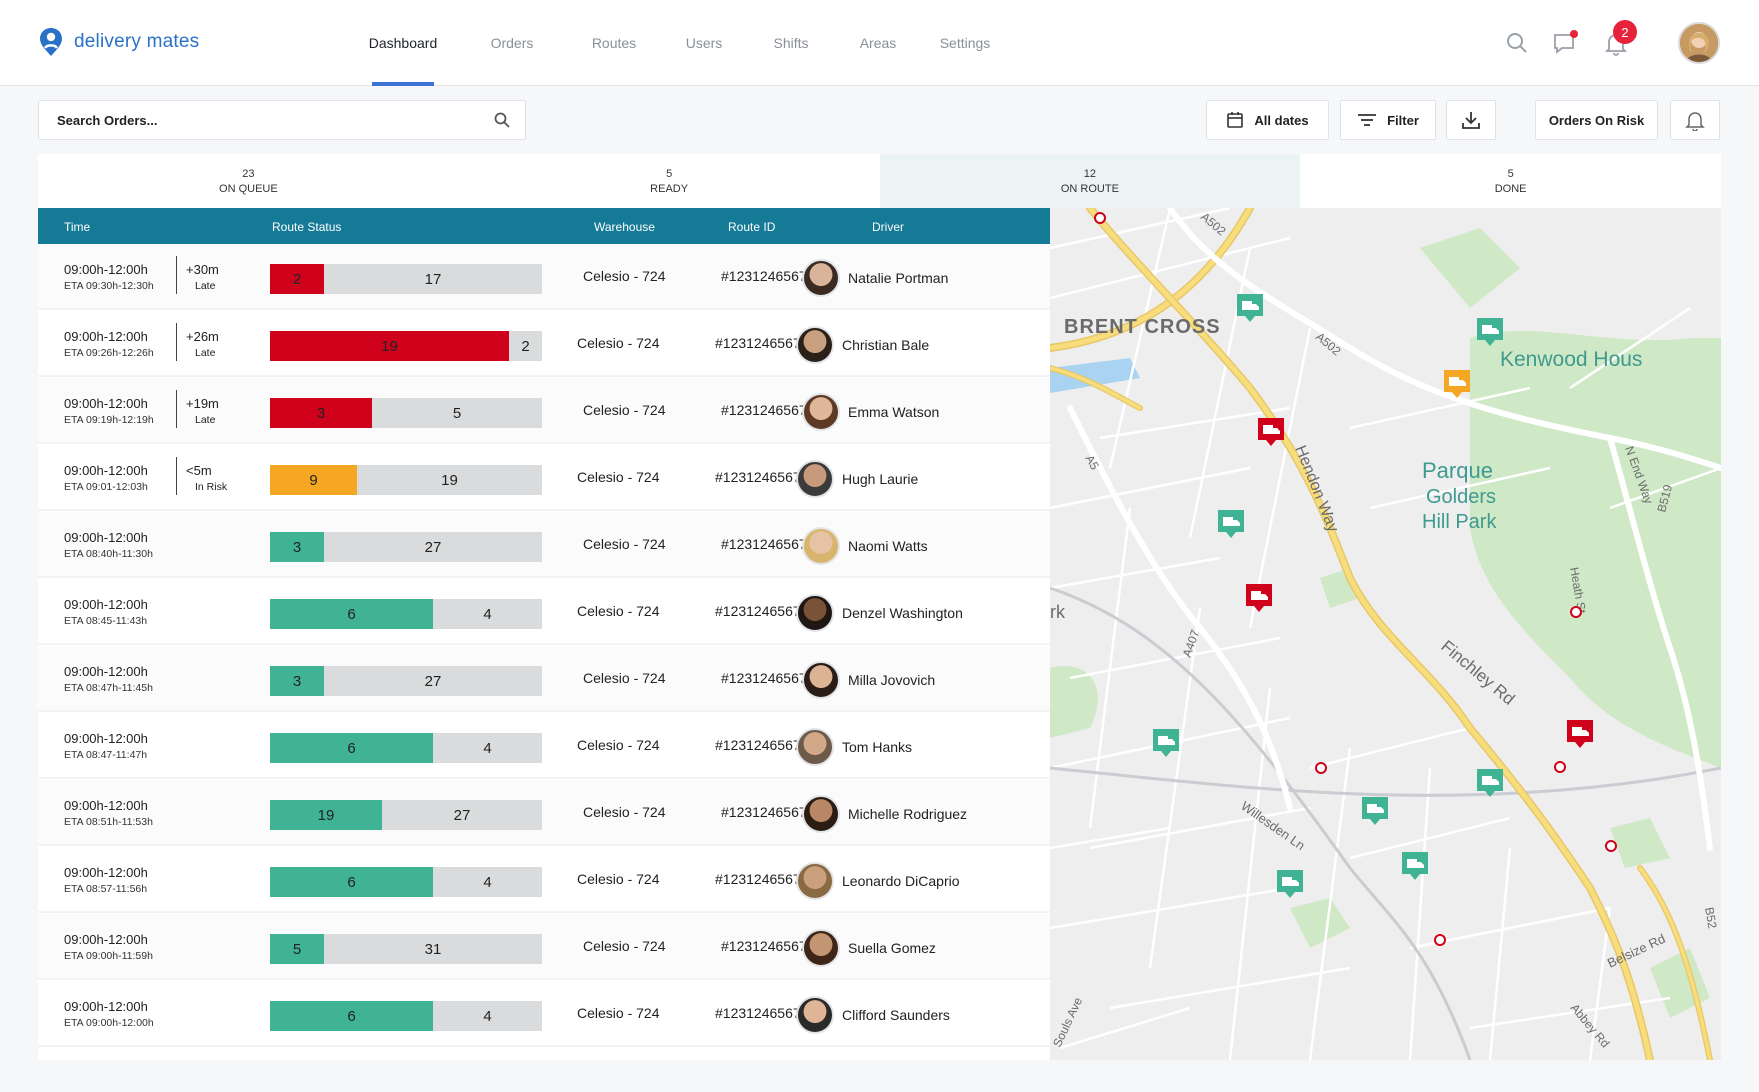  I want to click on filter-button: Filter, so click(1388, 120).